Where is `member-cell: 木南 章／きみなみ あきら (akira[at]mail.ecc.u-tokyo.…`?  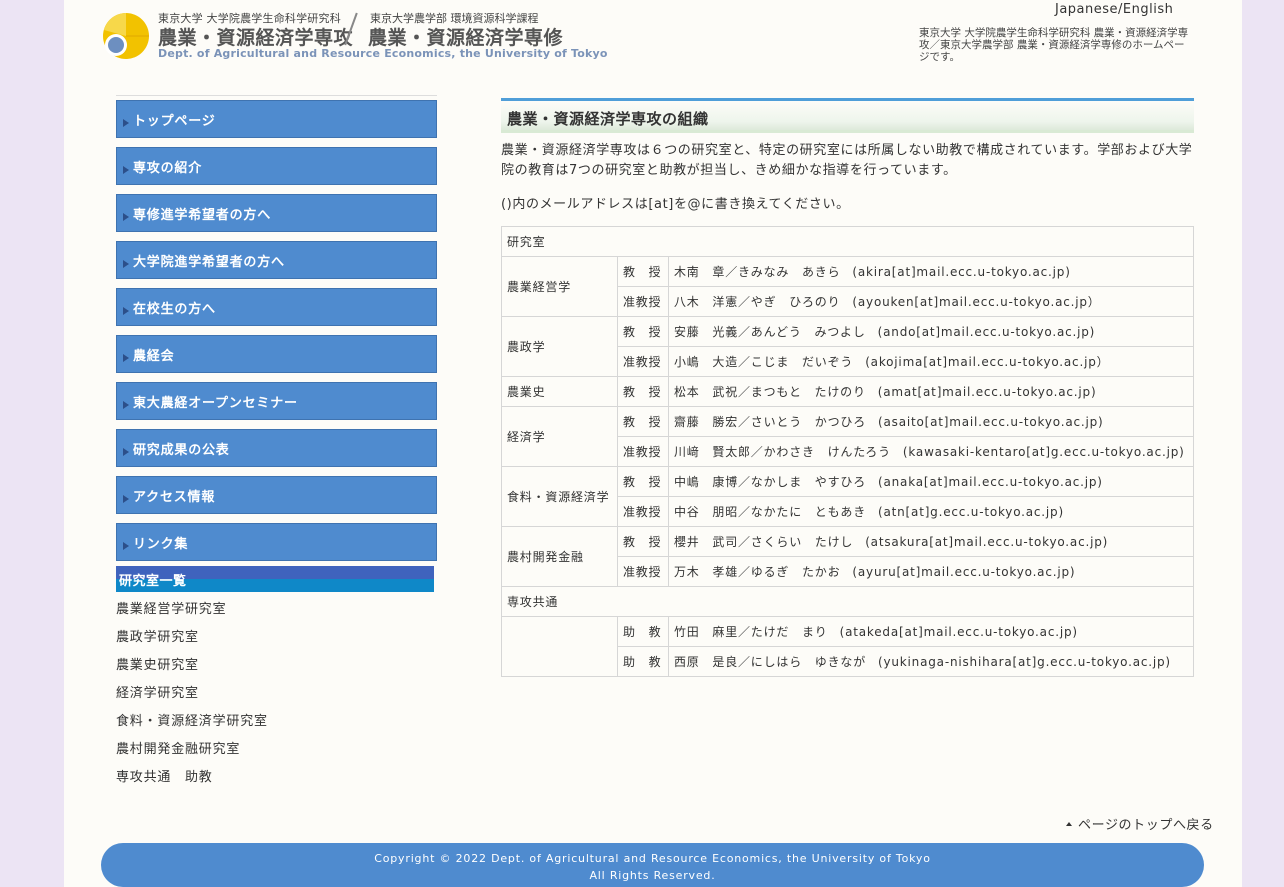
member-cell: 木南 章／きみなみ あきら (akira[at]mail.ecc.u-tokyo.… is located at coordinates (931, 271).